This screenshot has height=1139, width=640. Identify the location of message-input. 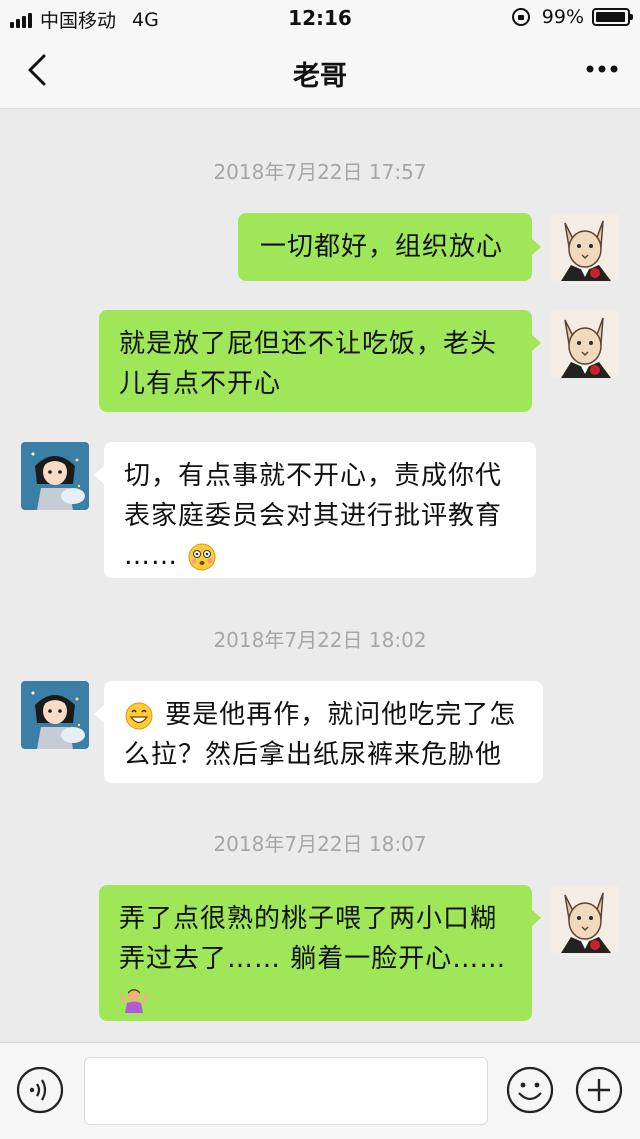
(286, 1091).